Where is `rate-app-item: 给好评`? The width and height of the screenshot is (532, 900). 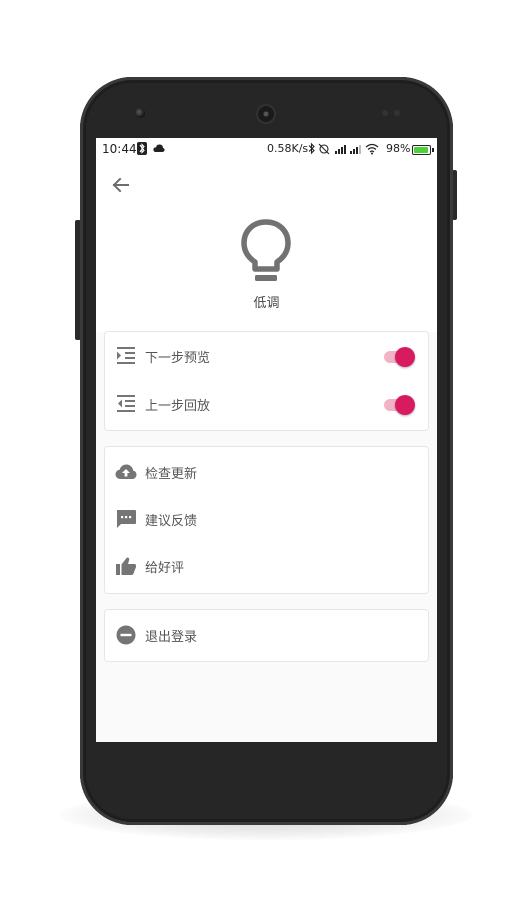 rate-app-item: 给好评 is located at coordinates (266, 566).